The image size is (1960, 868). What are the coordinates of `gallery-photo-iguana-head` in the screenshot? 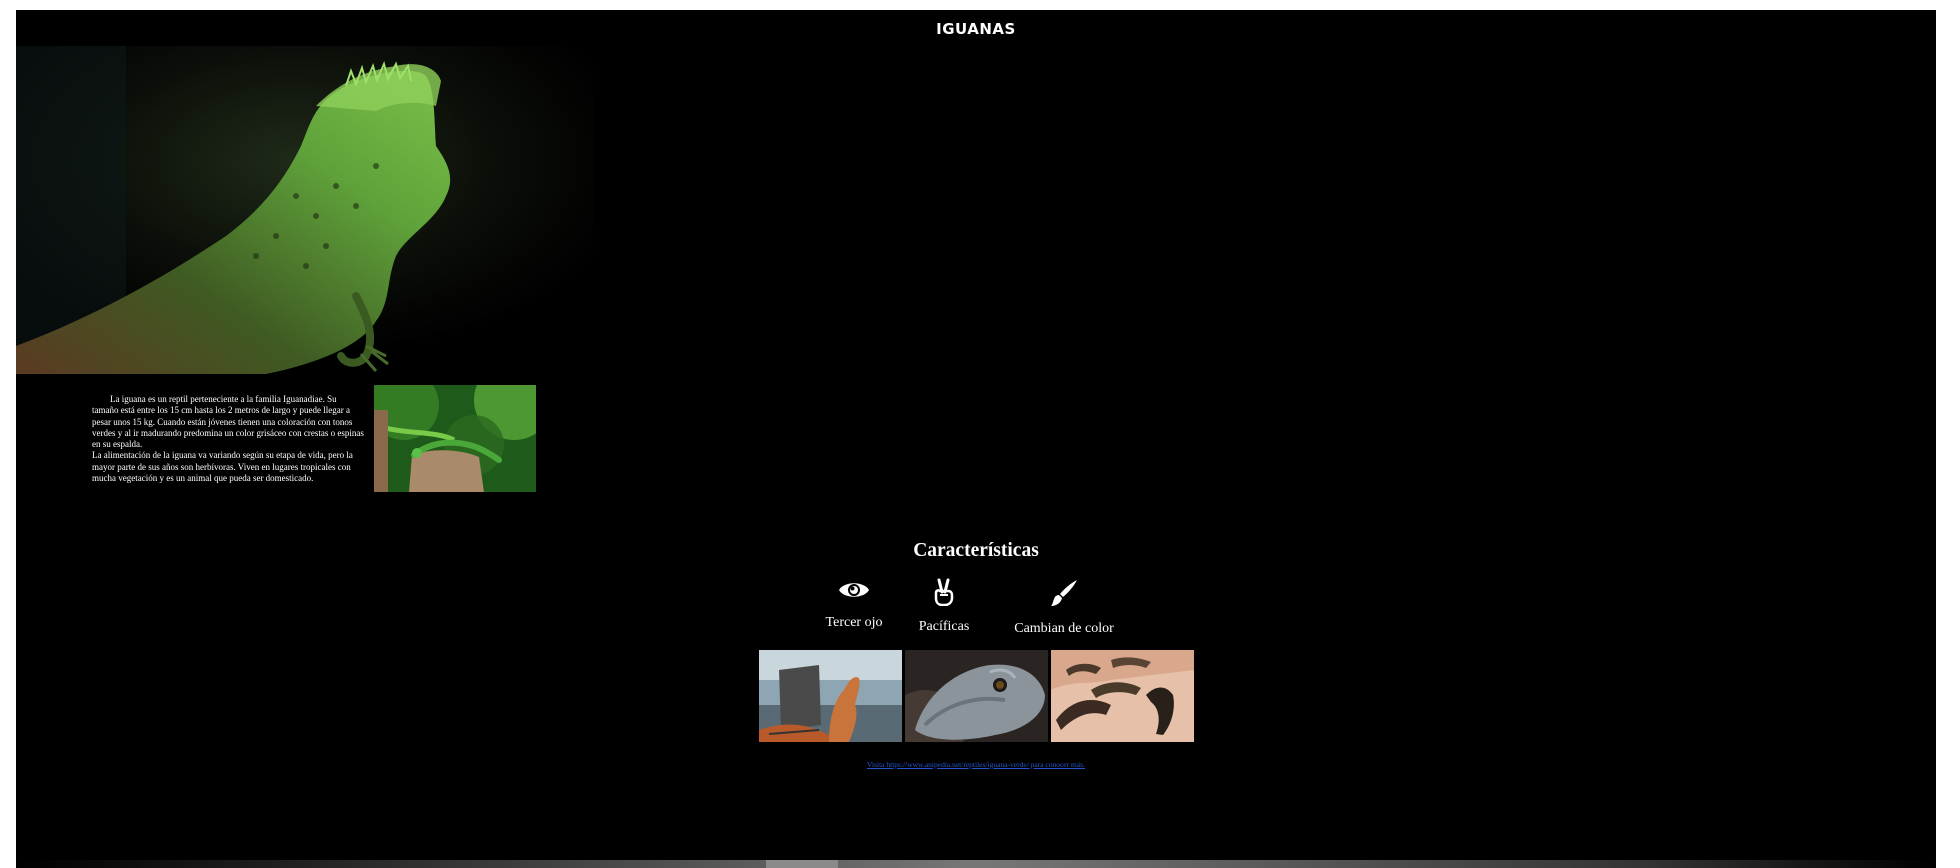 It's located at (976, 696).